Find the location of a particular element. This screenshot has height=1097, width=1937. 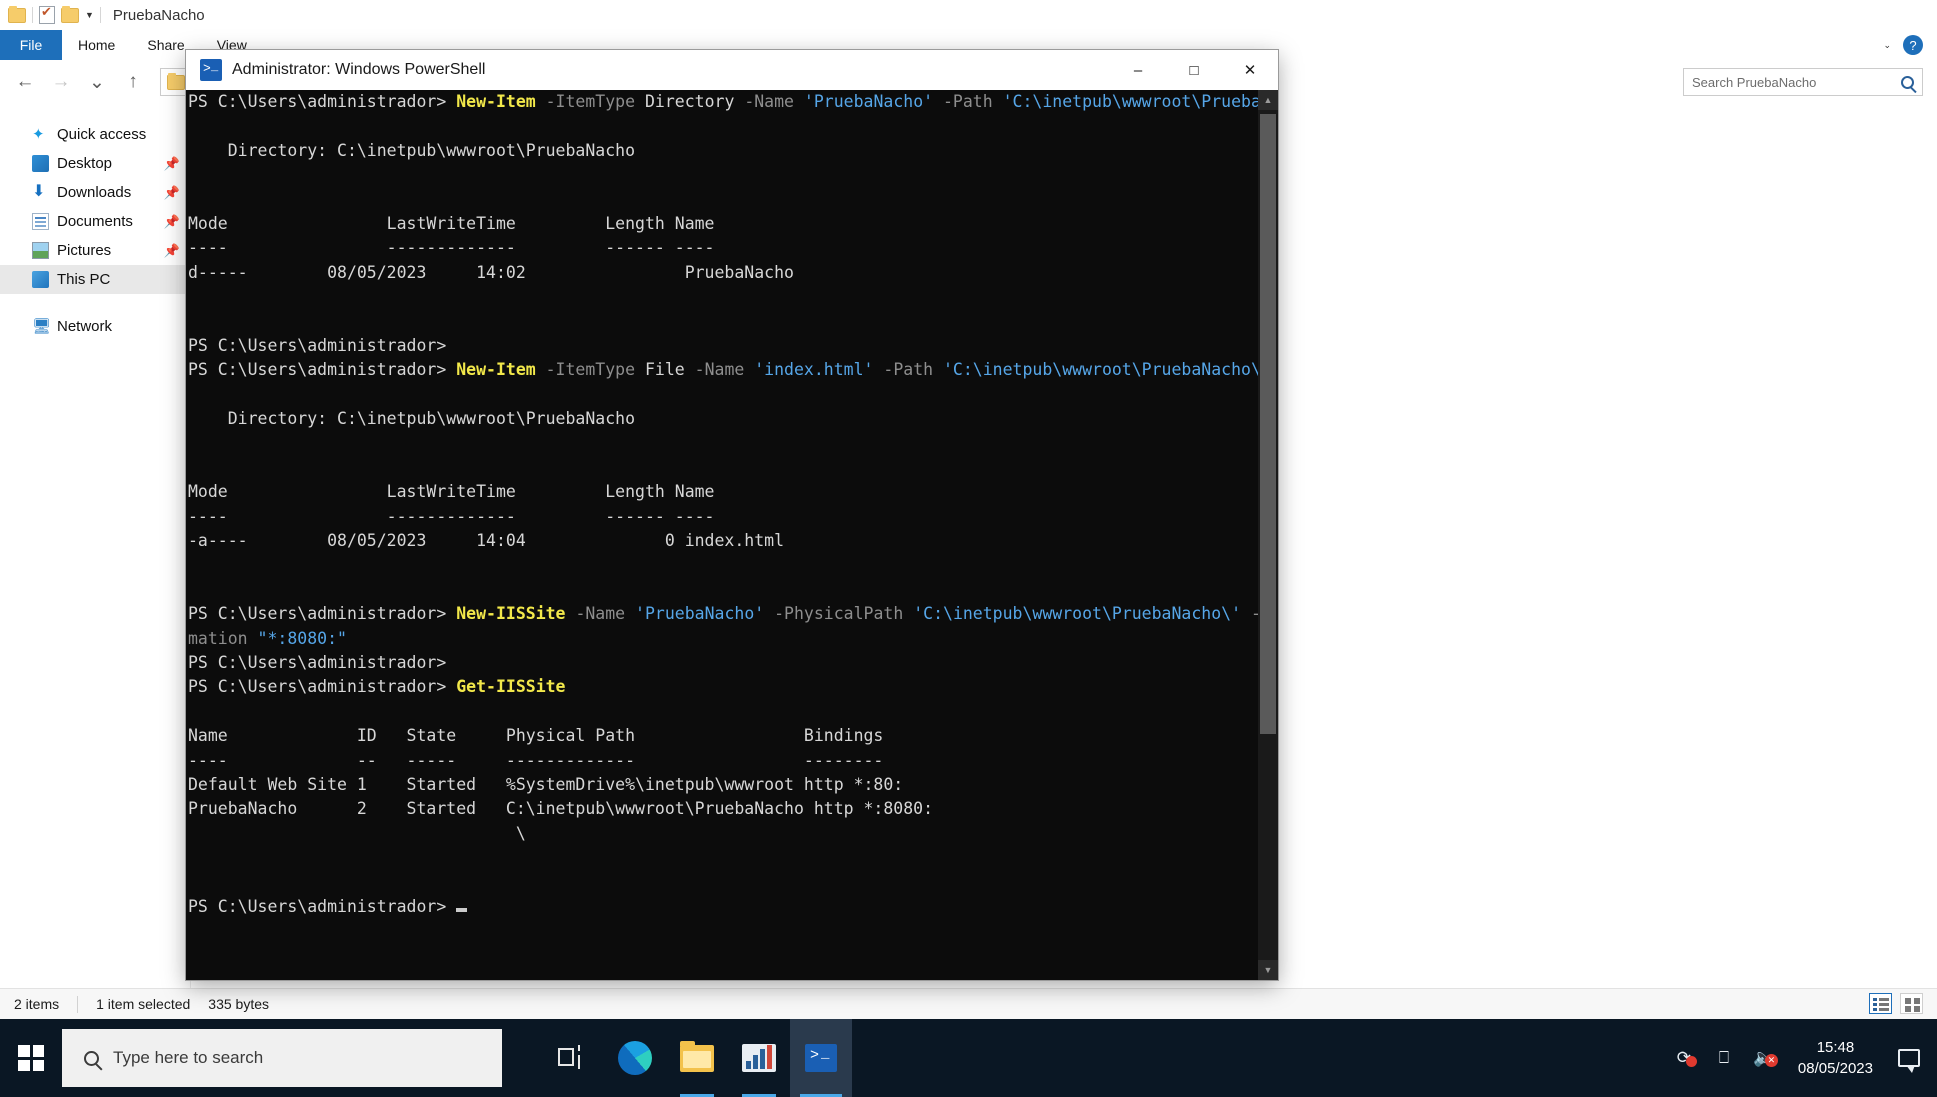

powershell-window-controls: – □ ✕ is located at coordinates (1194, 70).